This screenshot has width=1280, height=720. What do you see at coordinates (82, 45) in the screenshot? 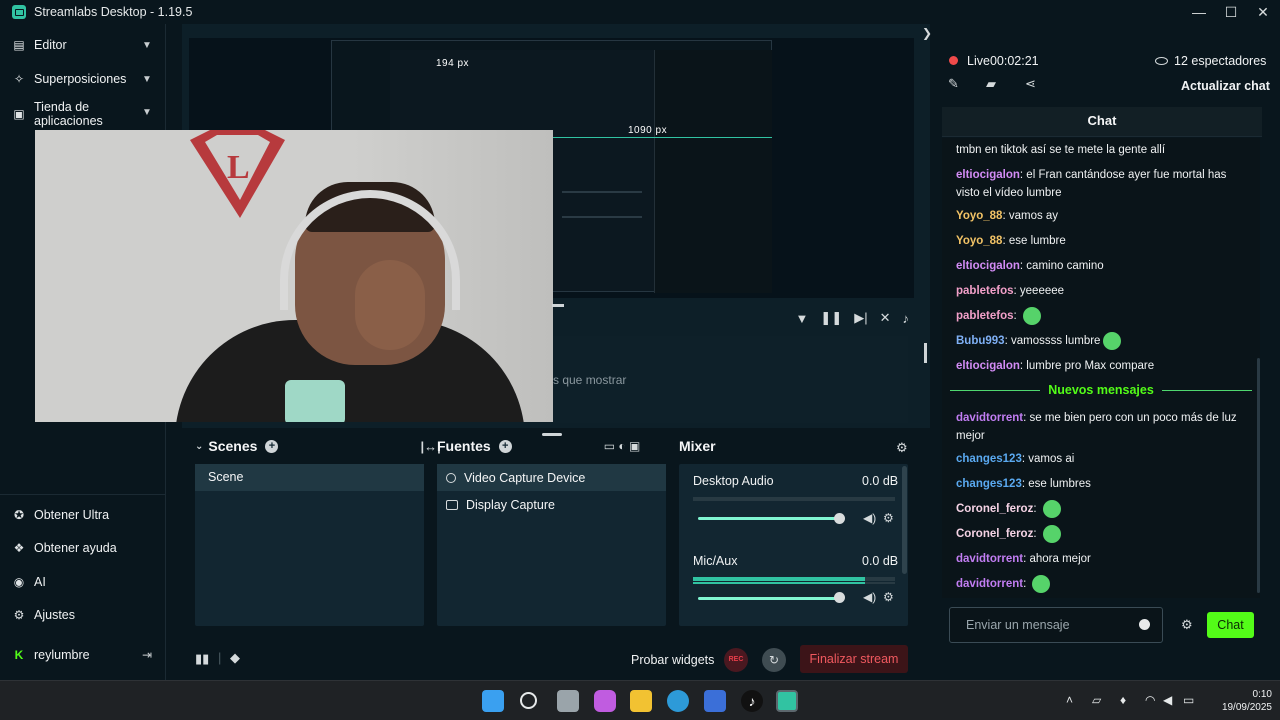
I see `sidebar-item-editor: ▤ Editor ▼` at bounding box center [82, 45].